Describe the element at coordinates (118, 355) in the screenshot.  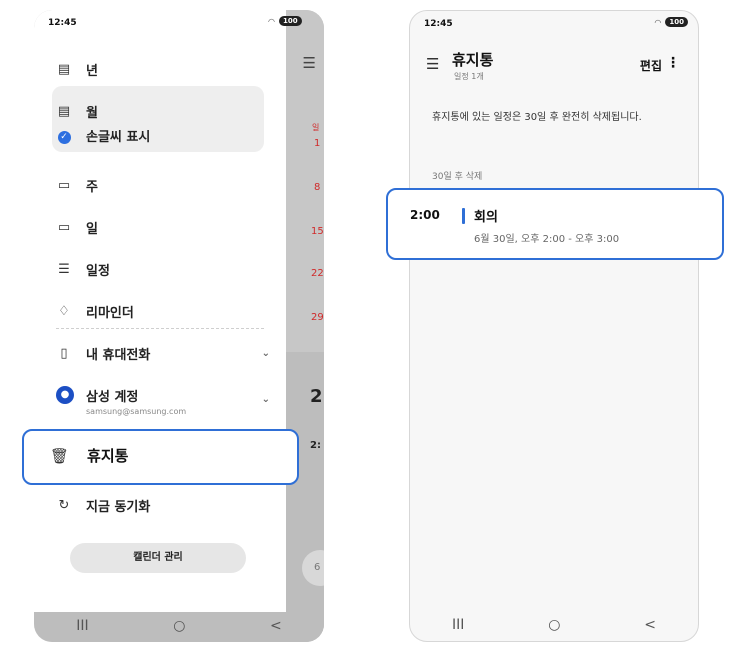
I see `menu-label: 내 휴대전화` at that location.